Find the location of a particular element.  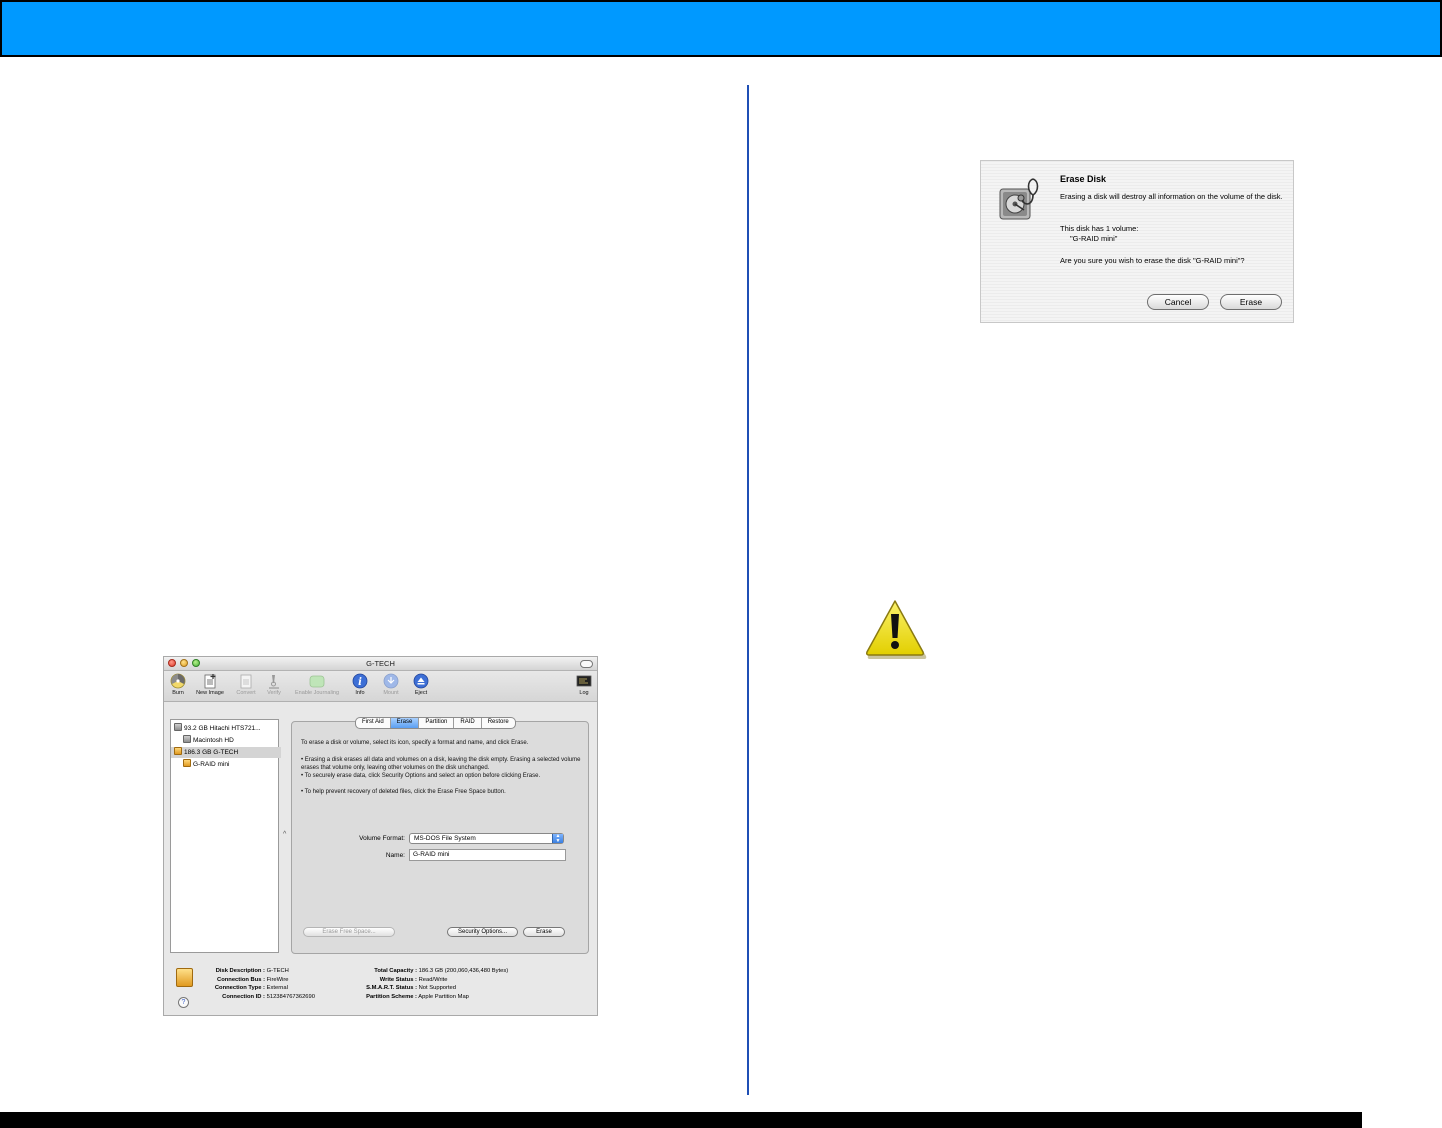

convert-button: Convert is located at coordinates (246, 684).